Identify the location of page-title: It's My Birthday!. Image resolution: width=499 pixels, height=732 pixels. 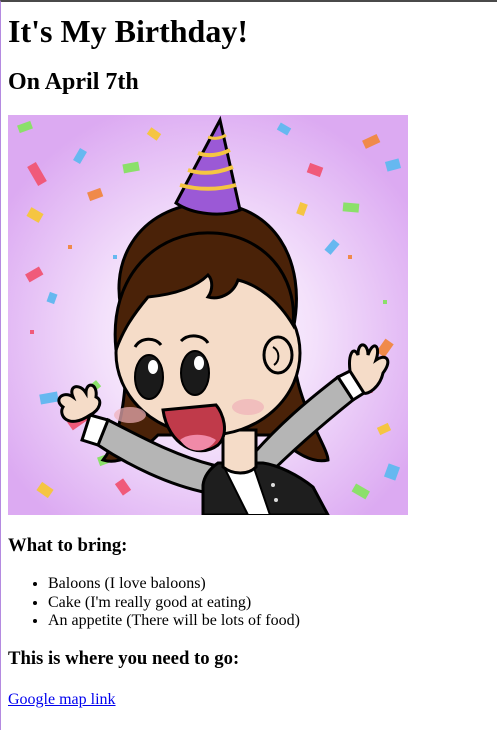
(128, 31).